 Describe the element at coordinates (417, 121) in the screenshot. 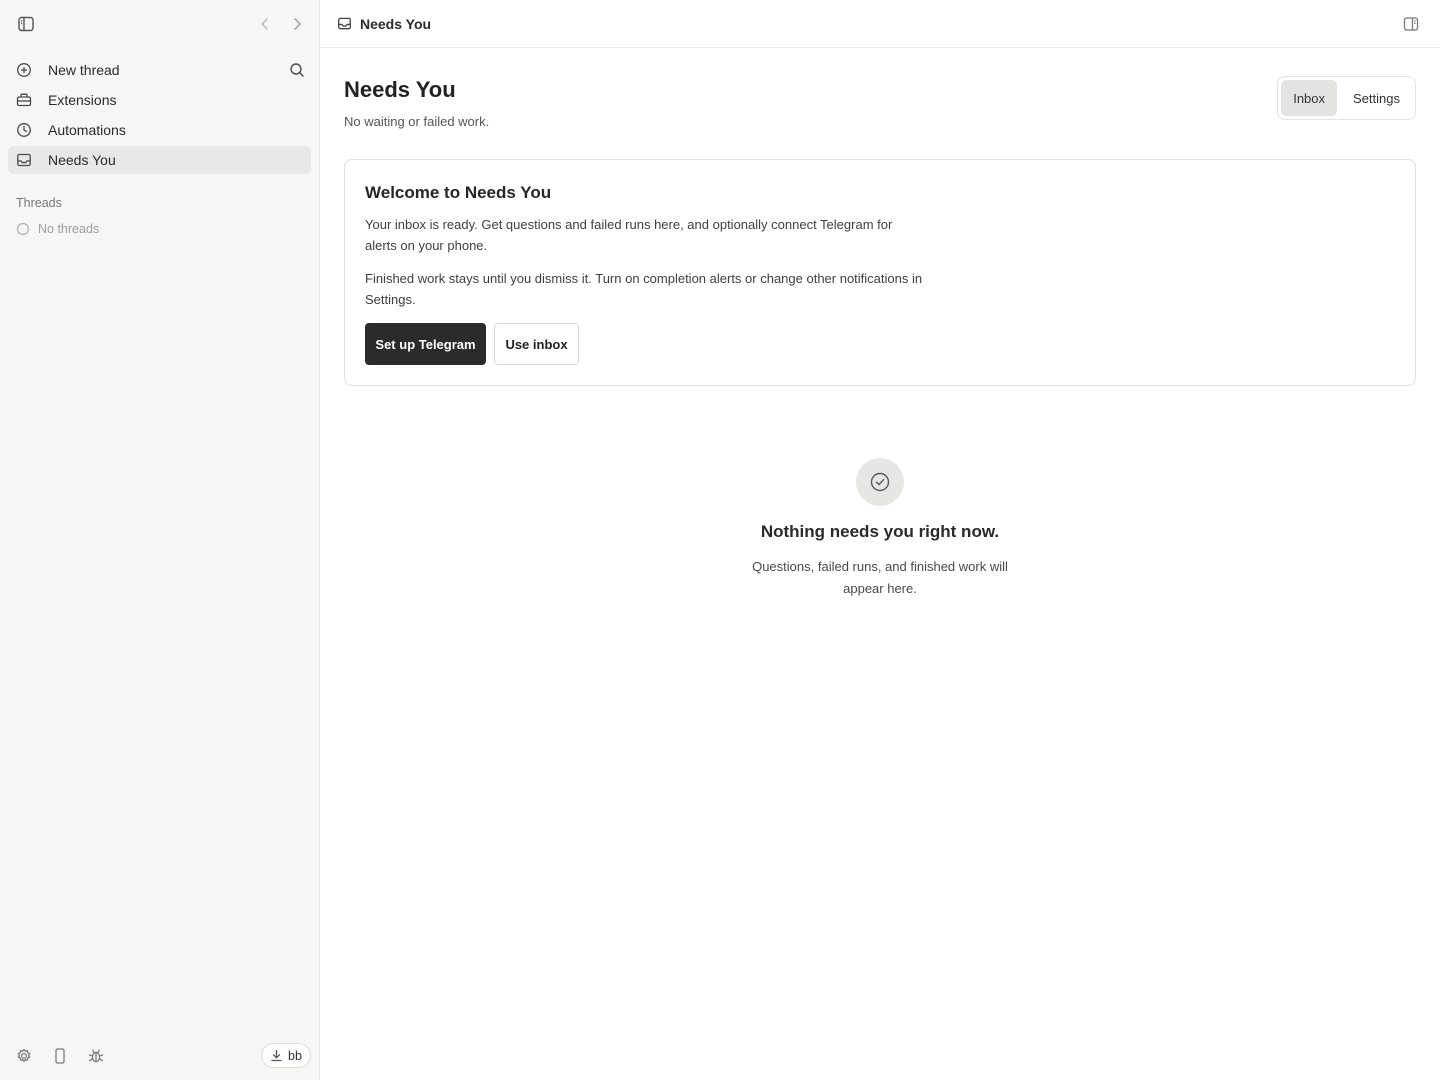

I see `page-subtitle: No waiting or failed work.` at that location.